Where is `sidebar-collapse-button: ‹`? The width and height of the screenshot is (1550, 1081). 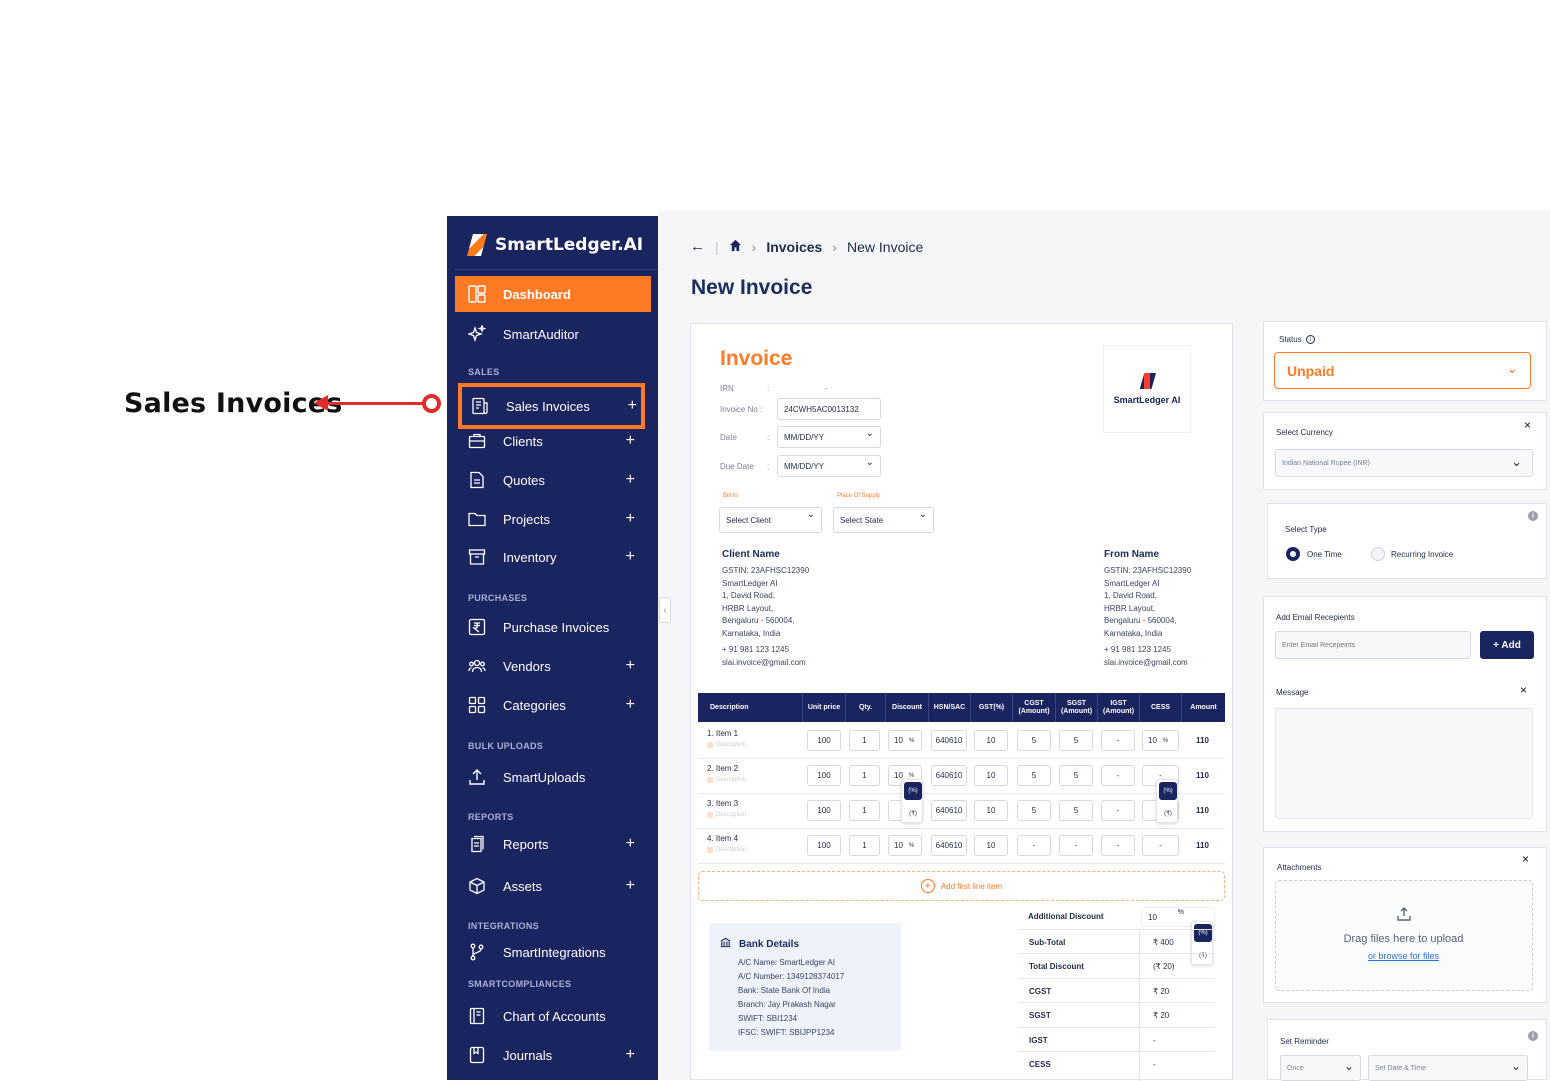 sidebar-collapse-button: ‹ is located at coordinates (665, 610).